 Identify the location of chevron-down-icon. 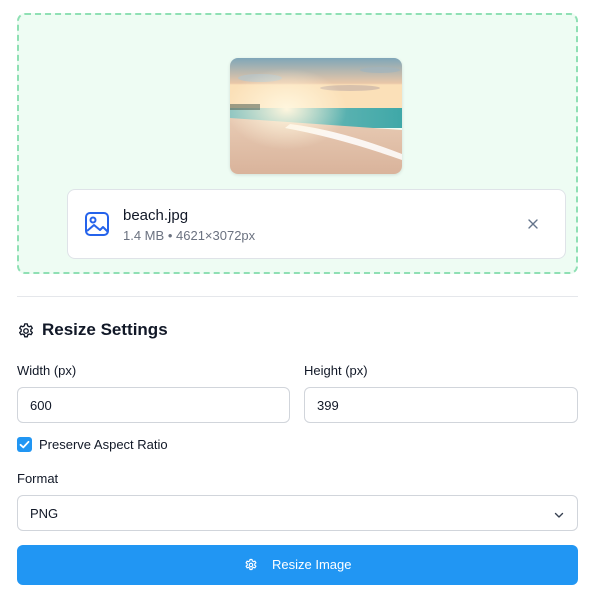
(559, 514).